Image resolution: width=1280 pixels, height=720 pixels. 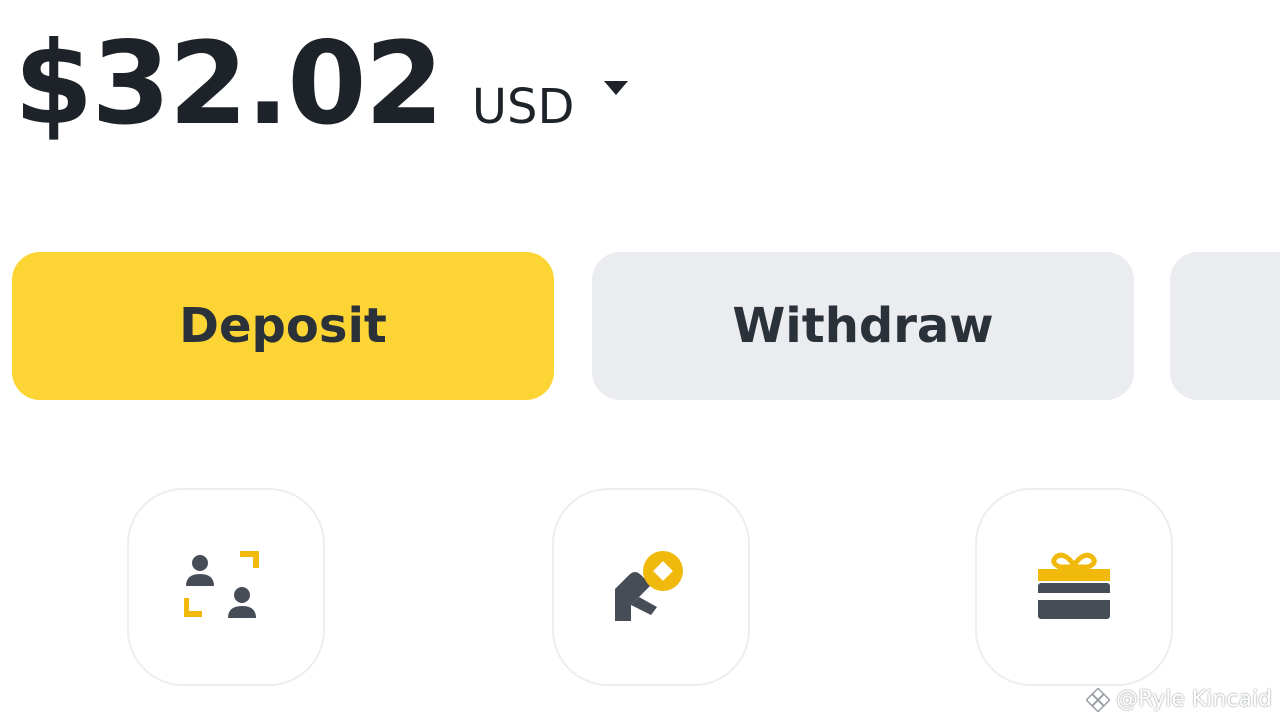 What do you see at coordinates (523, 107) in the screenshot?
I see `currency-code: USD` at bounding box center [523, 107].